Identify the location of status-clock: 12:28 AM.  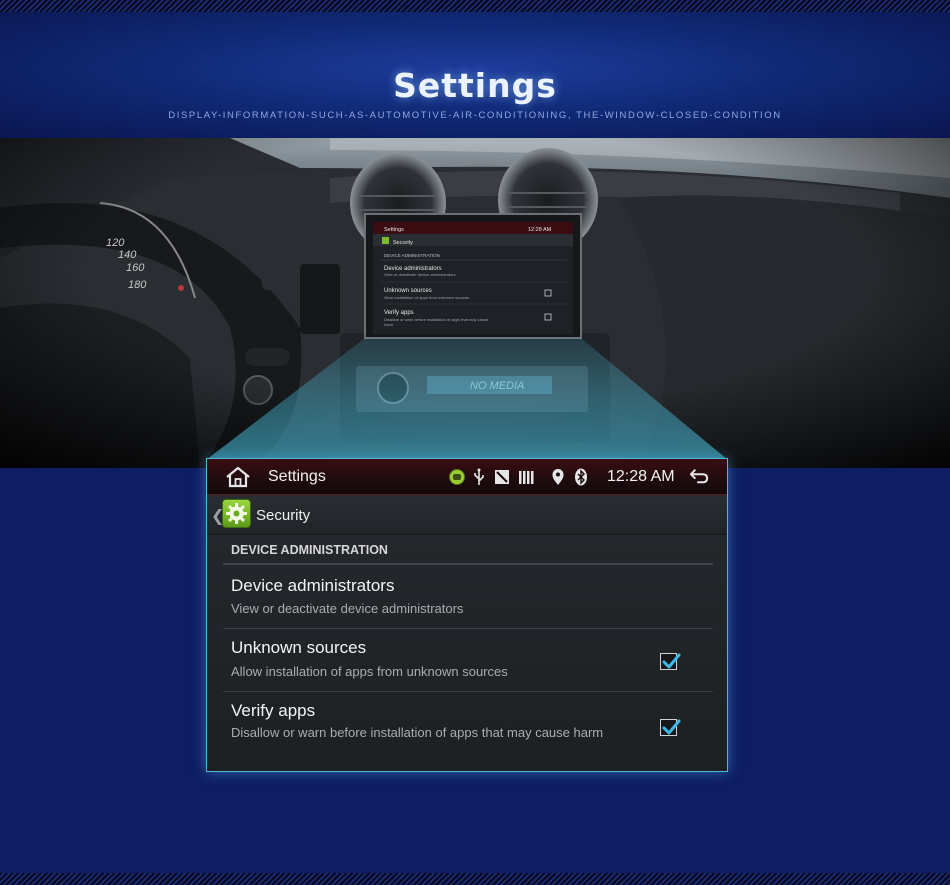
(641, 476).